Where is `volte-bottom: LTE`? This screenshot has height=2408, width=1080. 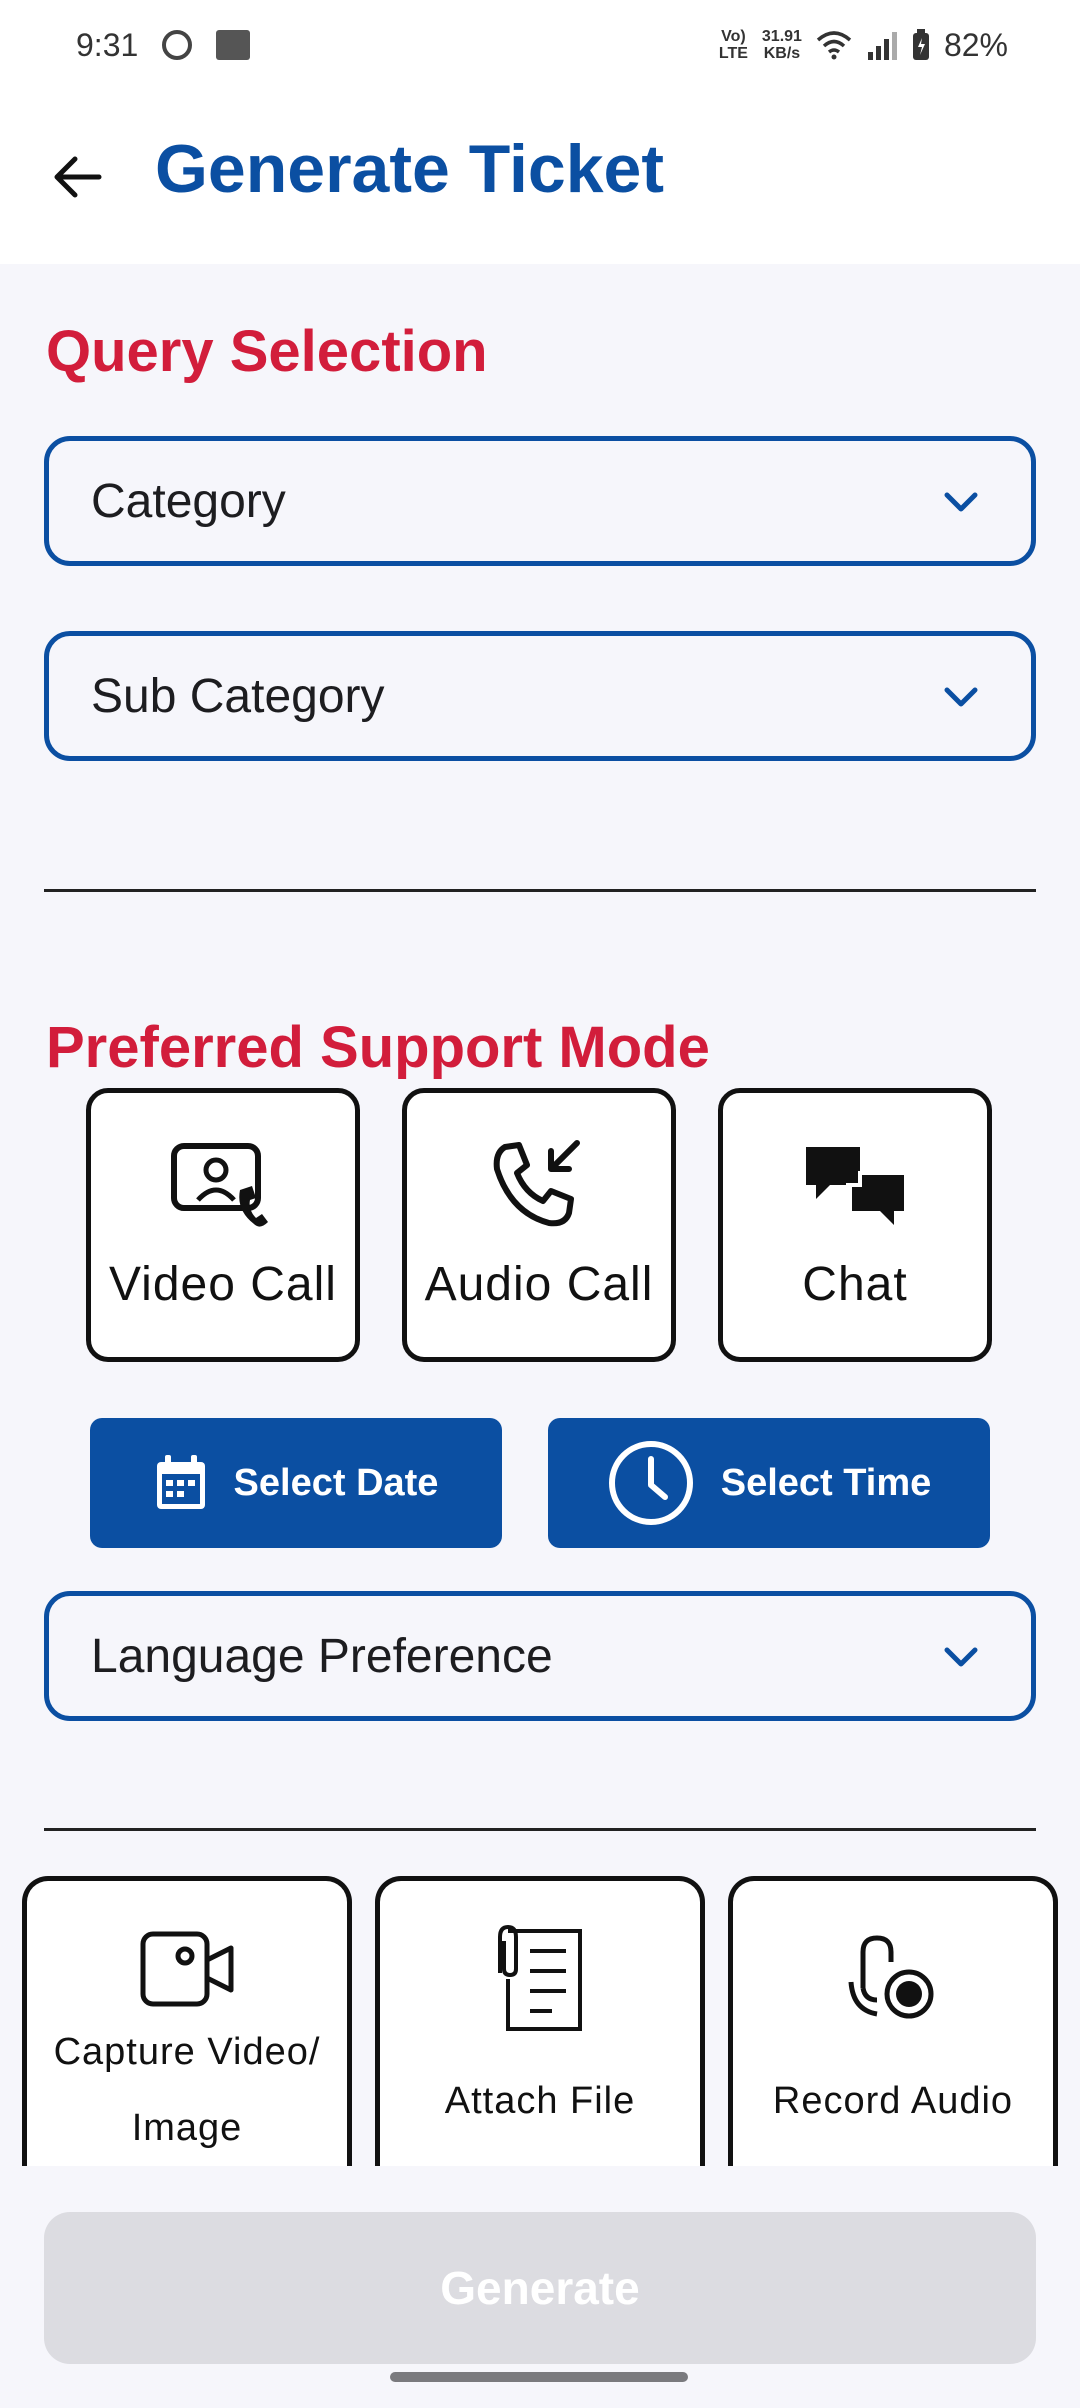 volte-bottom: LTE is located at coordinates (733, 53).